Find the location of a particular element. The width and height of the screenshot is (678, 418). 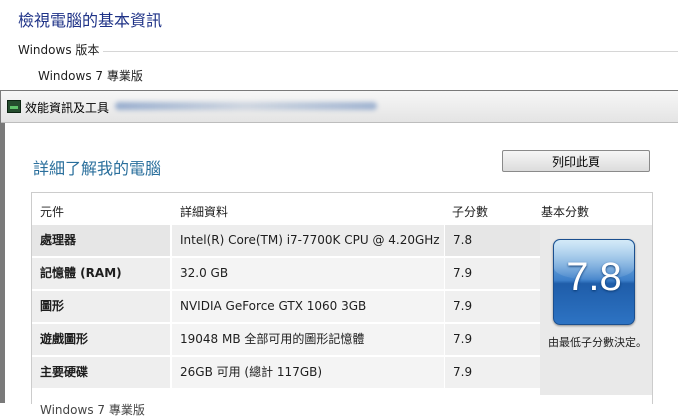

performance-tool-icon is located at coordinates (14, 106).